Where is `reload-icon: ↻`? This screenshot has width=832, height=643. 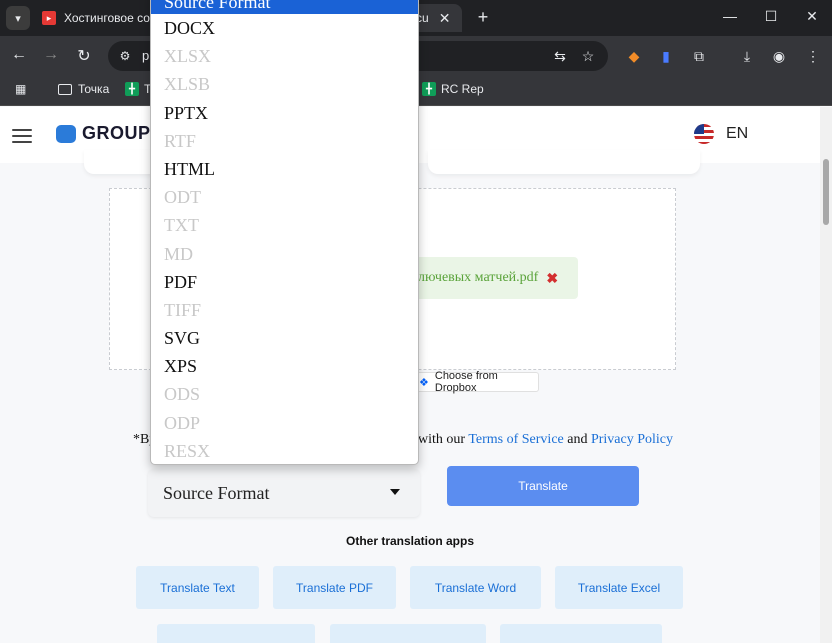
reload-icon: ↻ is located at coordinates (84, 56).